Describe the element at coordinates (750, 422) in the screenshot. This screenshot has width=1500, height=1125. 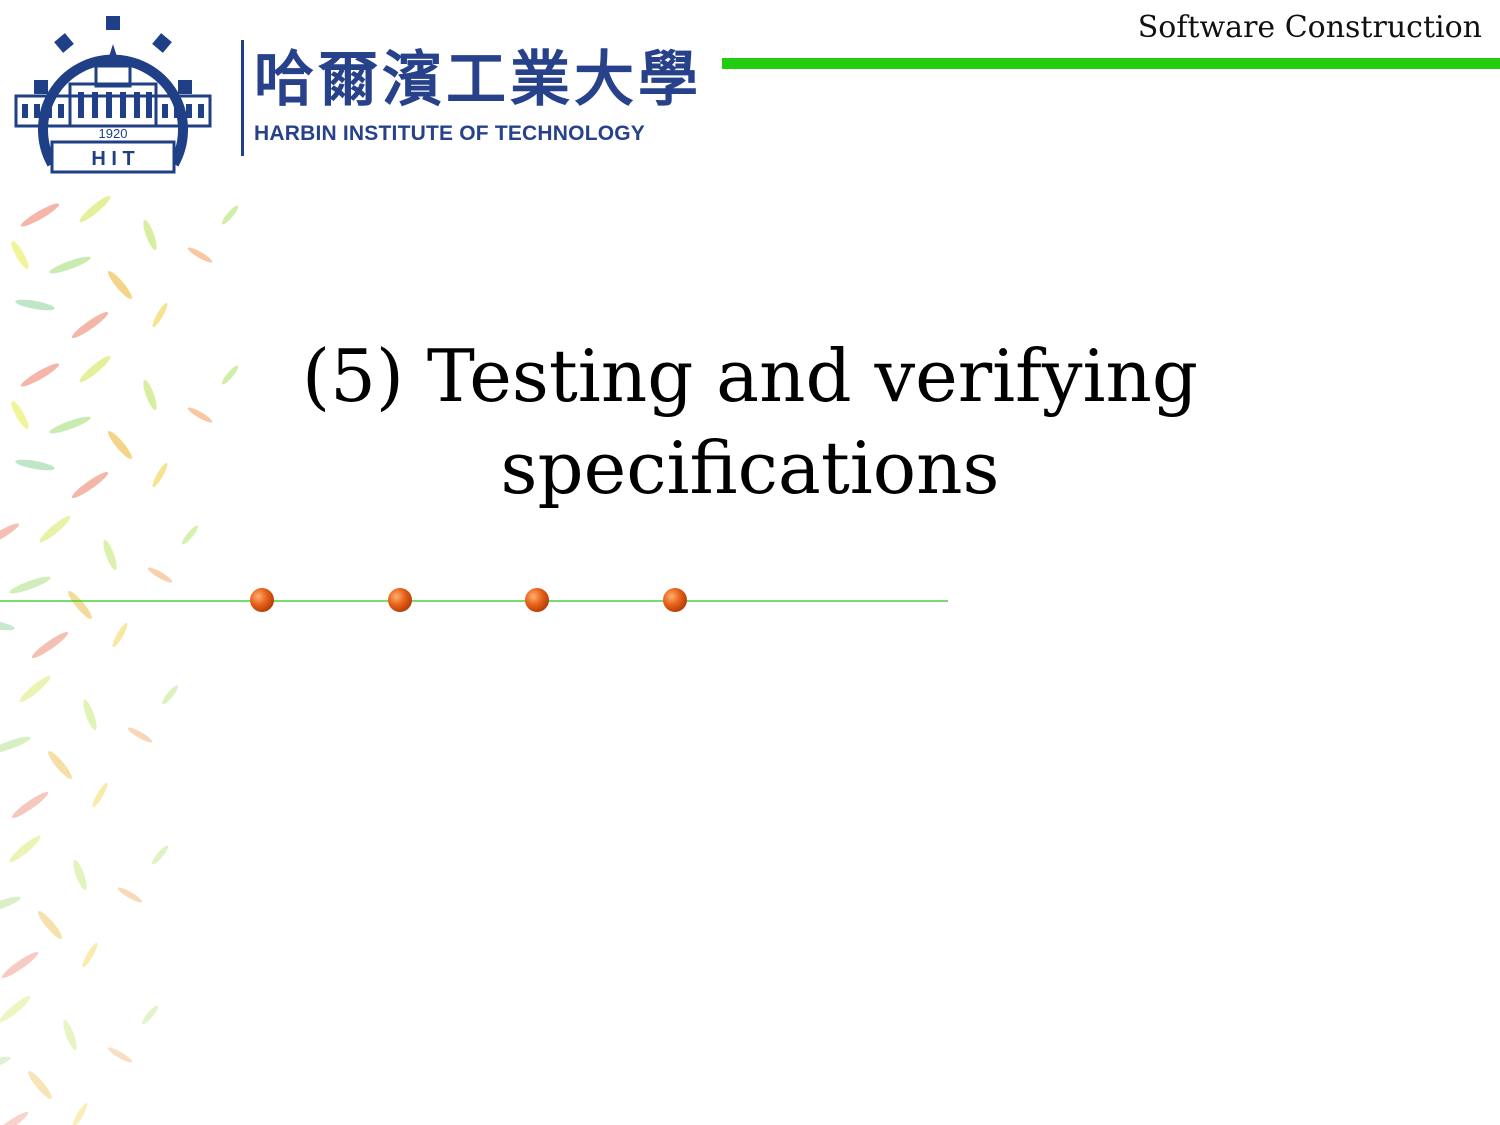
I see `slide-title: (5) Testing and verifying specifications` at that location.